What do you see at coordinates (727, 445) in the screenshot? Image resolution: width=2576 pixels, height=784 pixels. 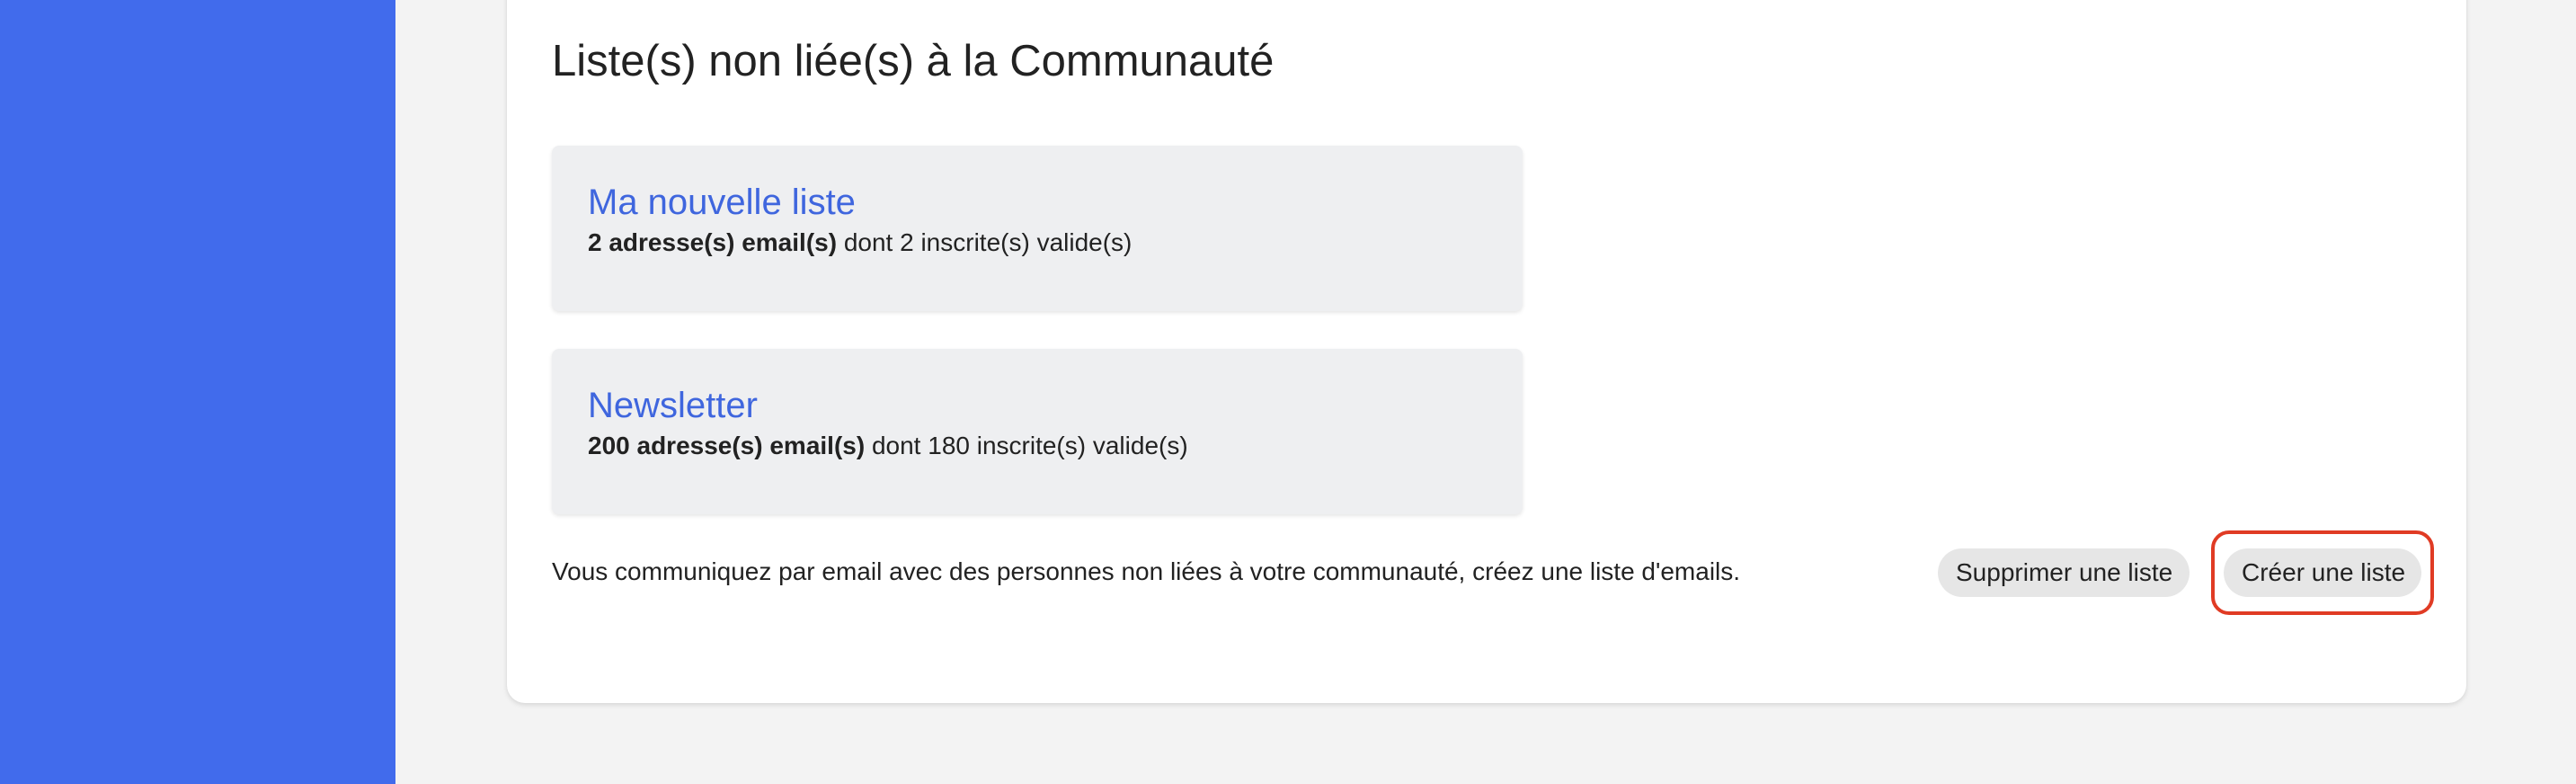 I see `list-email-count: 200 adresse(s) email(s)` at bounding box center [727, 445].